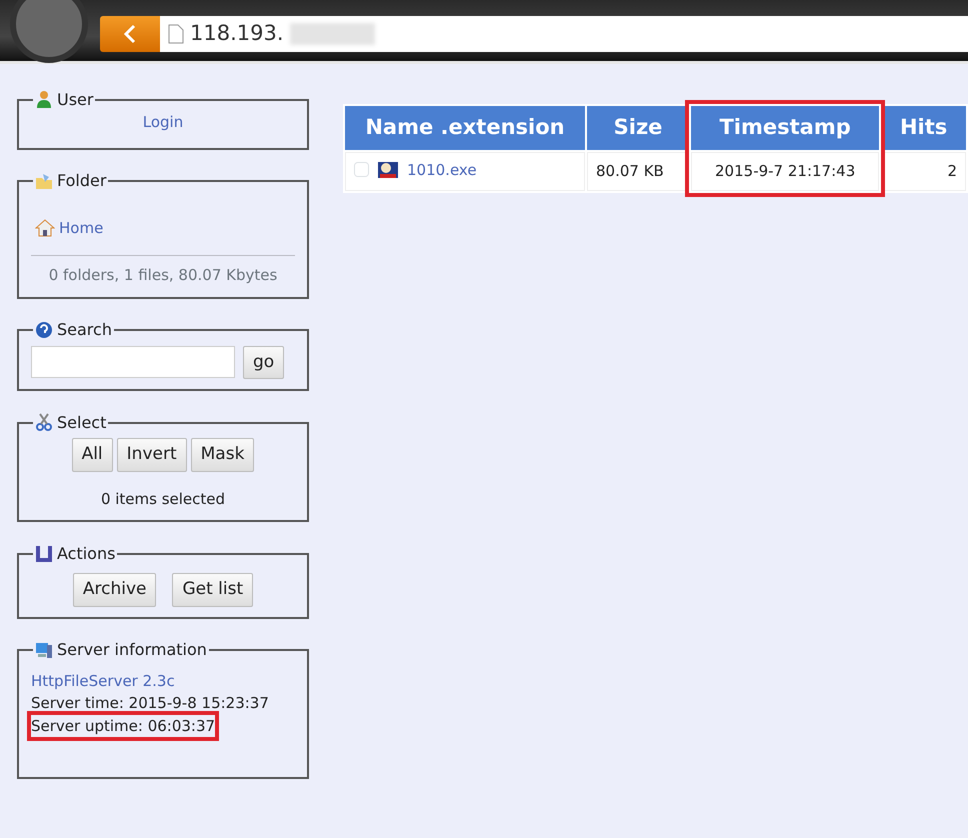 This screenshot has width=968, height=838. What do you see at coordinates (81, 181) in the screenshot?
I see `panel-title: Folder` at bounding box center [81, 181].